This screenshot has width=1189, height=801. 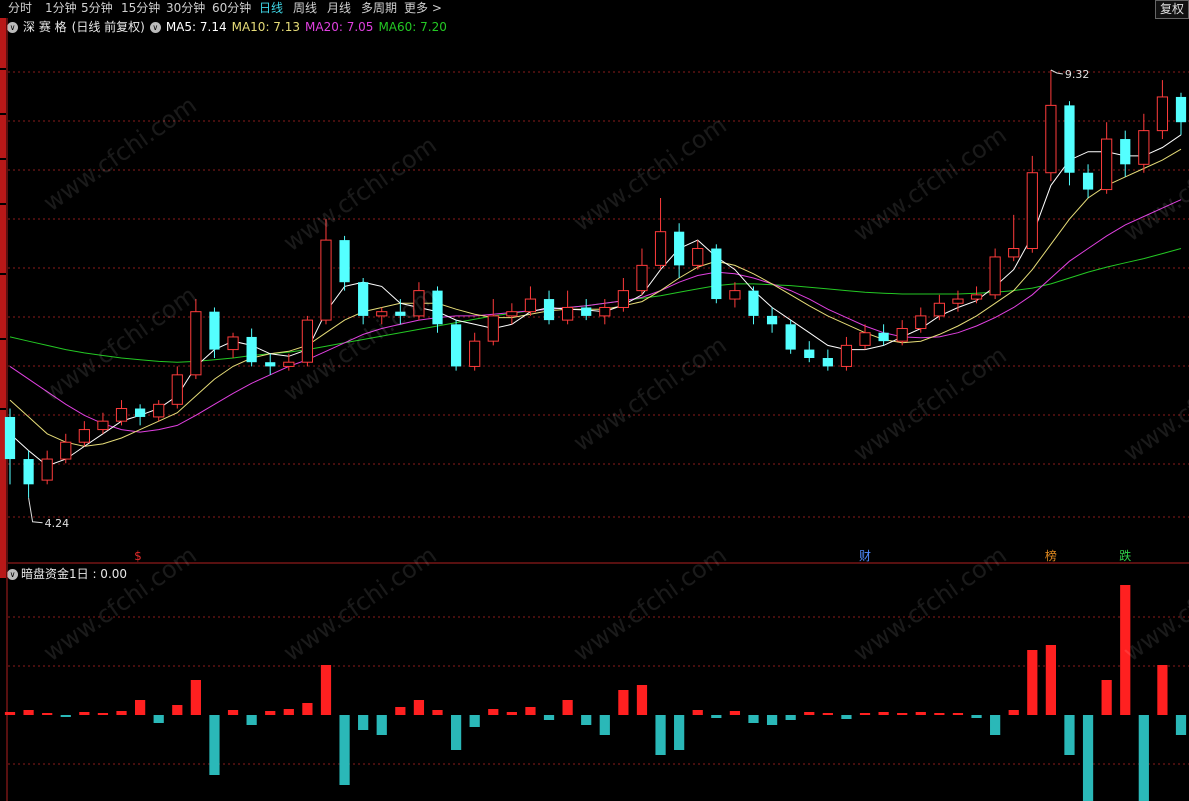 I want to click on event-marker-2: 榜, so click(x=1051, y=555).